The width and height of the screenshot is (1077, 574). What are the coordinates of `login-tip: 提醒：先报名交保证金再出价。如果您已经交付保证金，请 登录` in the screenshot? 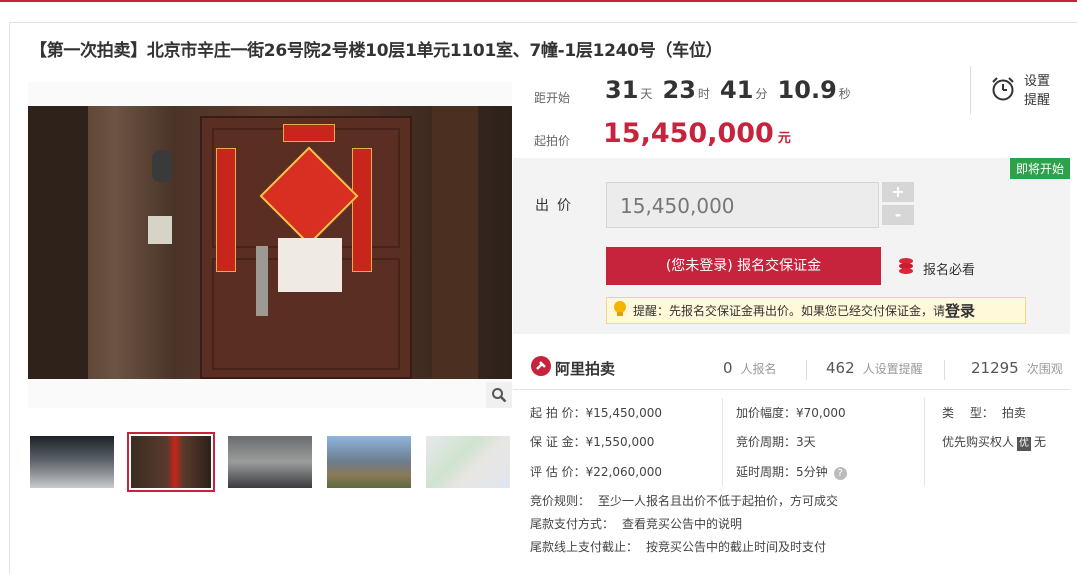 It's located at (816, 310).